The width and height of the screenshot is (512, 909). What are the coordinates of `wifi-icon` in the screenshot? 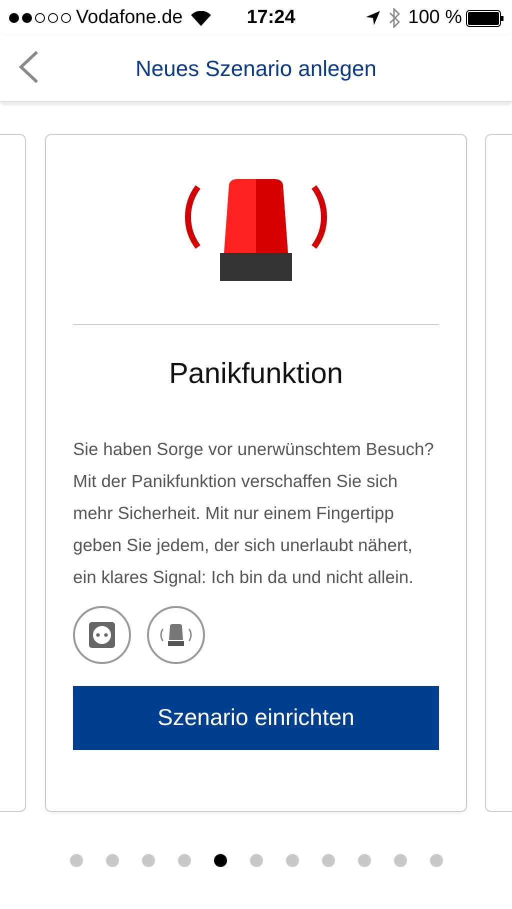 It's located at (200, 18).